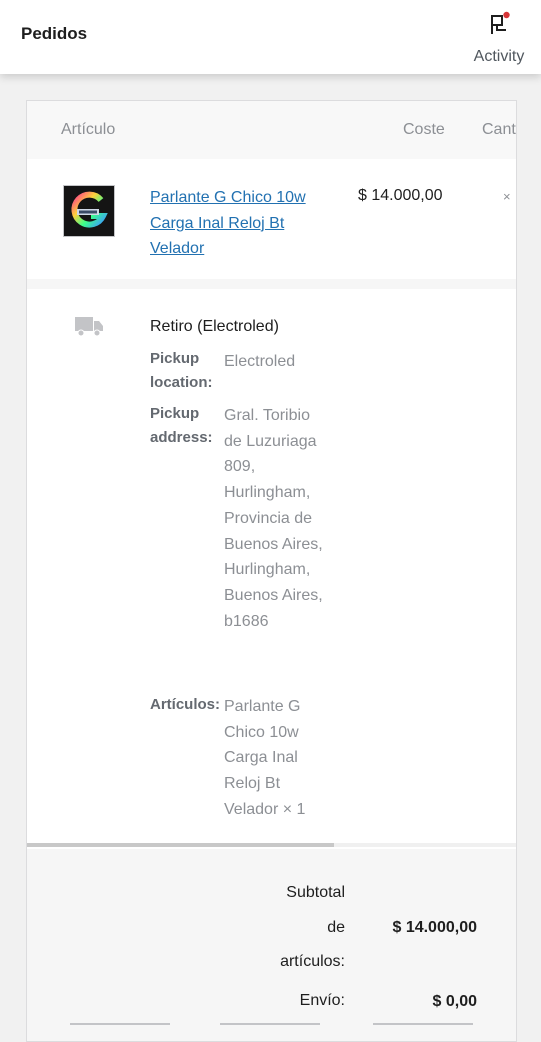  Describe the element at coordinates (322, 1000) in the screenshot. I see `shipping-label: Envío:` at that location.